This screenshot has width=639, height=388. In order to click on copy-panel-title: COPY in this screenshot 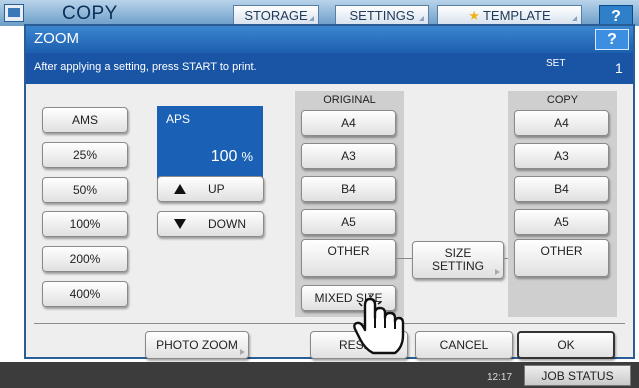, I will do `click(562, 100)`.